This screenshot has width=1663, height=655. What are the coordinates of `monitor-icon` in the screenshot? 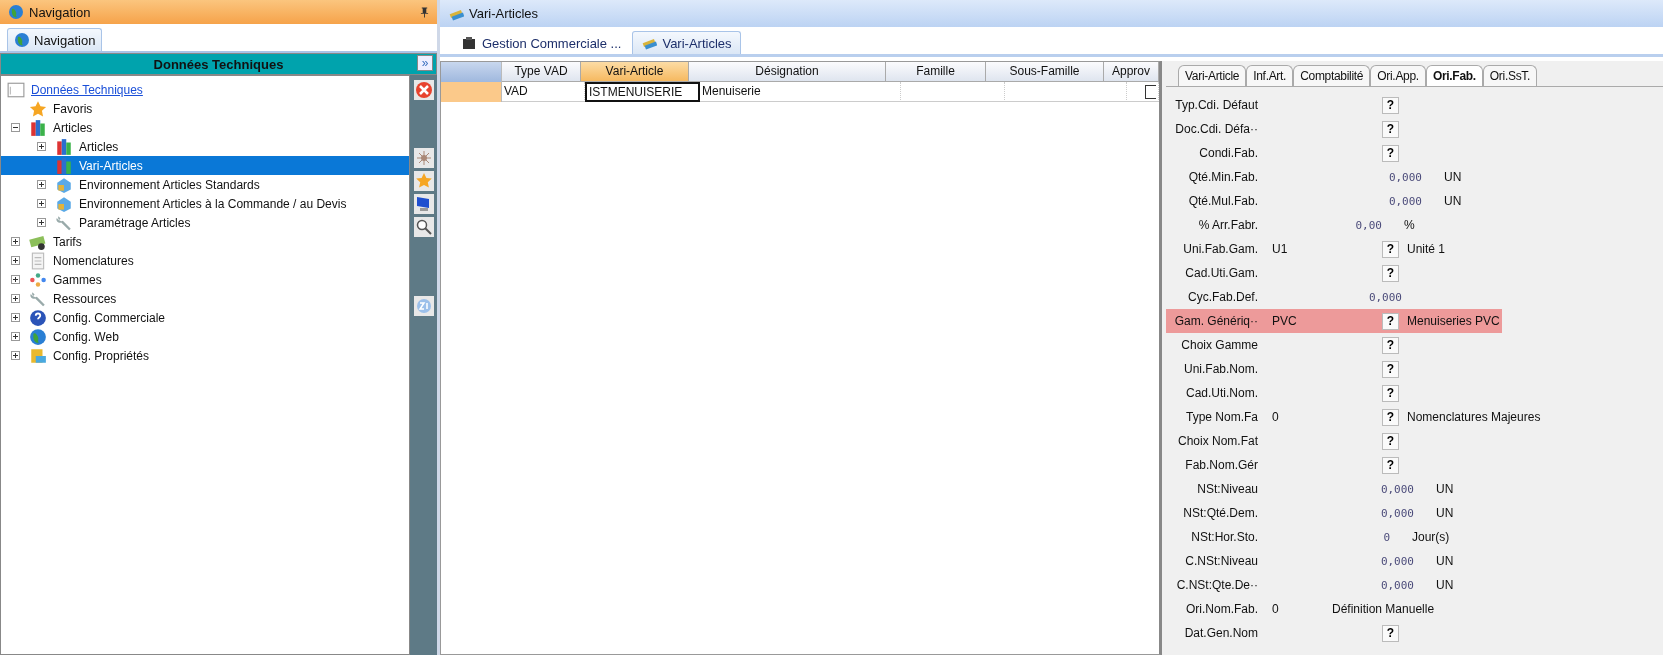 It's located at (423, 204).